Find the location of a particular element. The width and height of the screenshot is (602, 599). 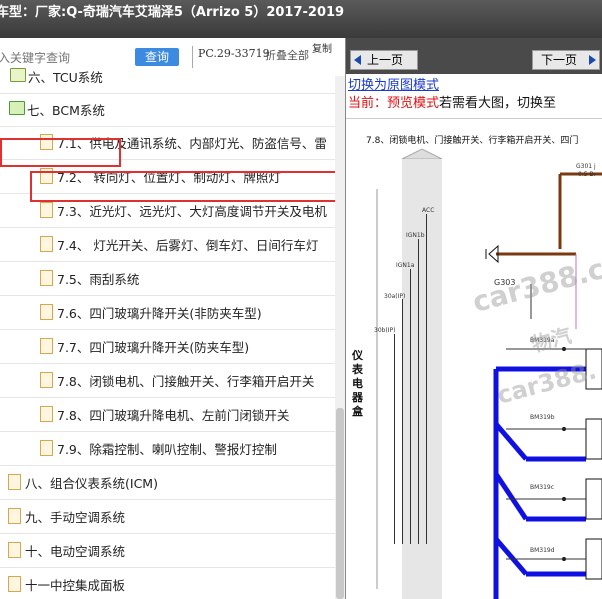

scrollbar-thumb is located at coordinates (340, 503).